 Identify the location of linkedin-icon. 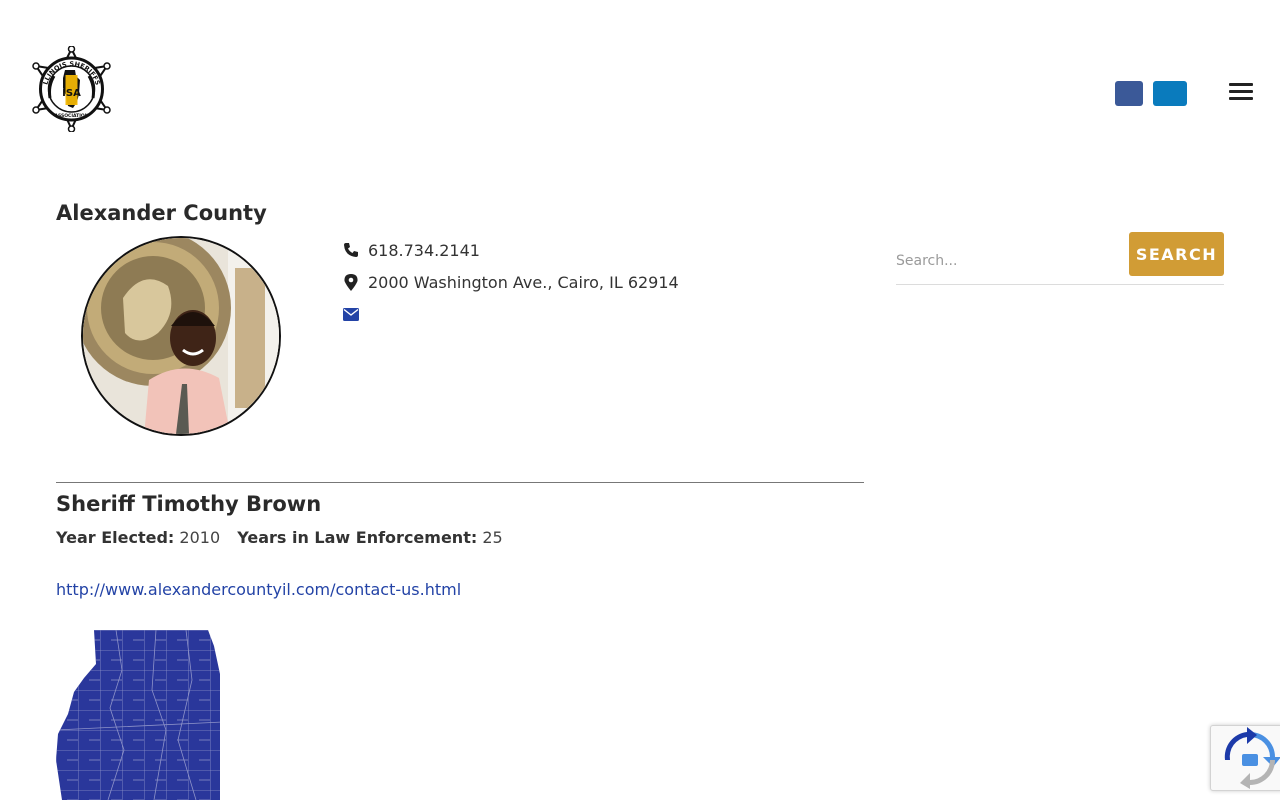
(1170, 93).